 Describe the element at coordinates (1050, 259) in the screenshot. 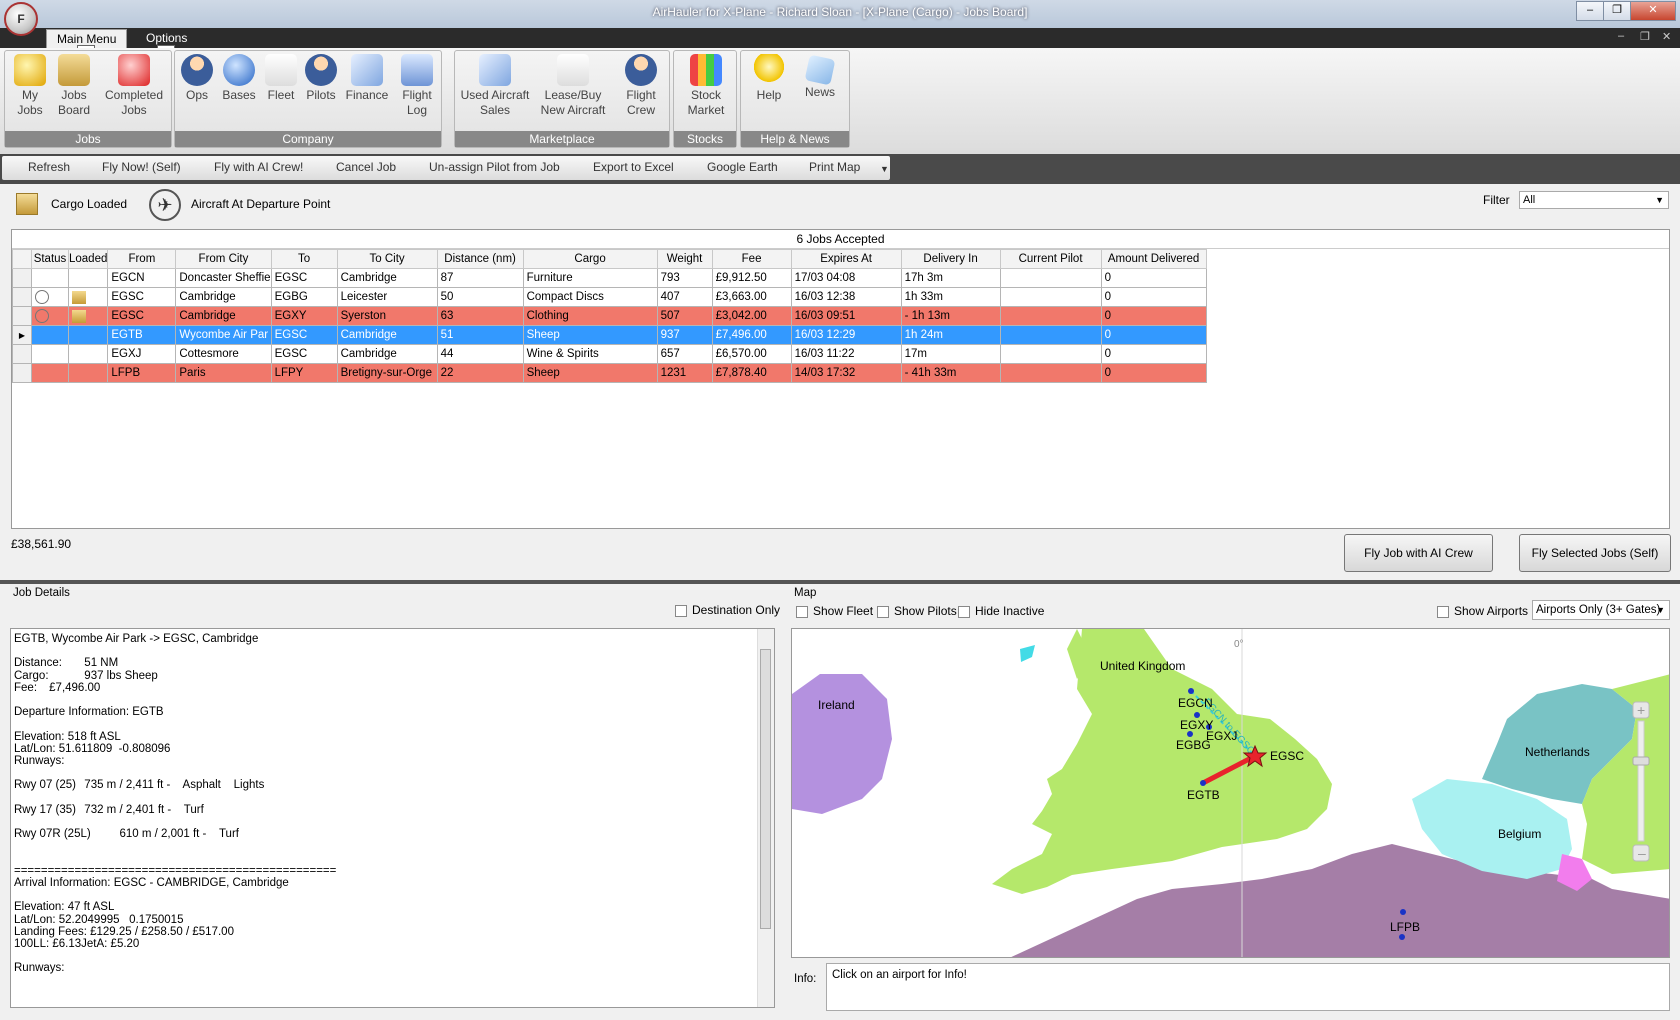

I see `col-pilot: Current Pilot` at that location.